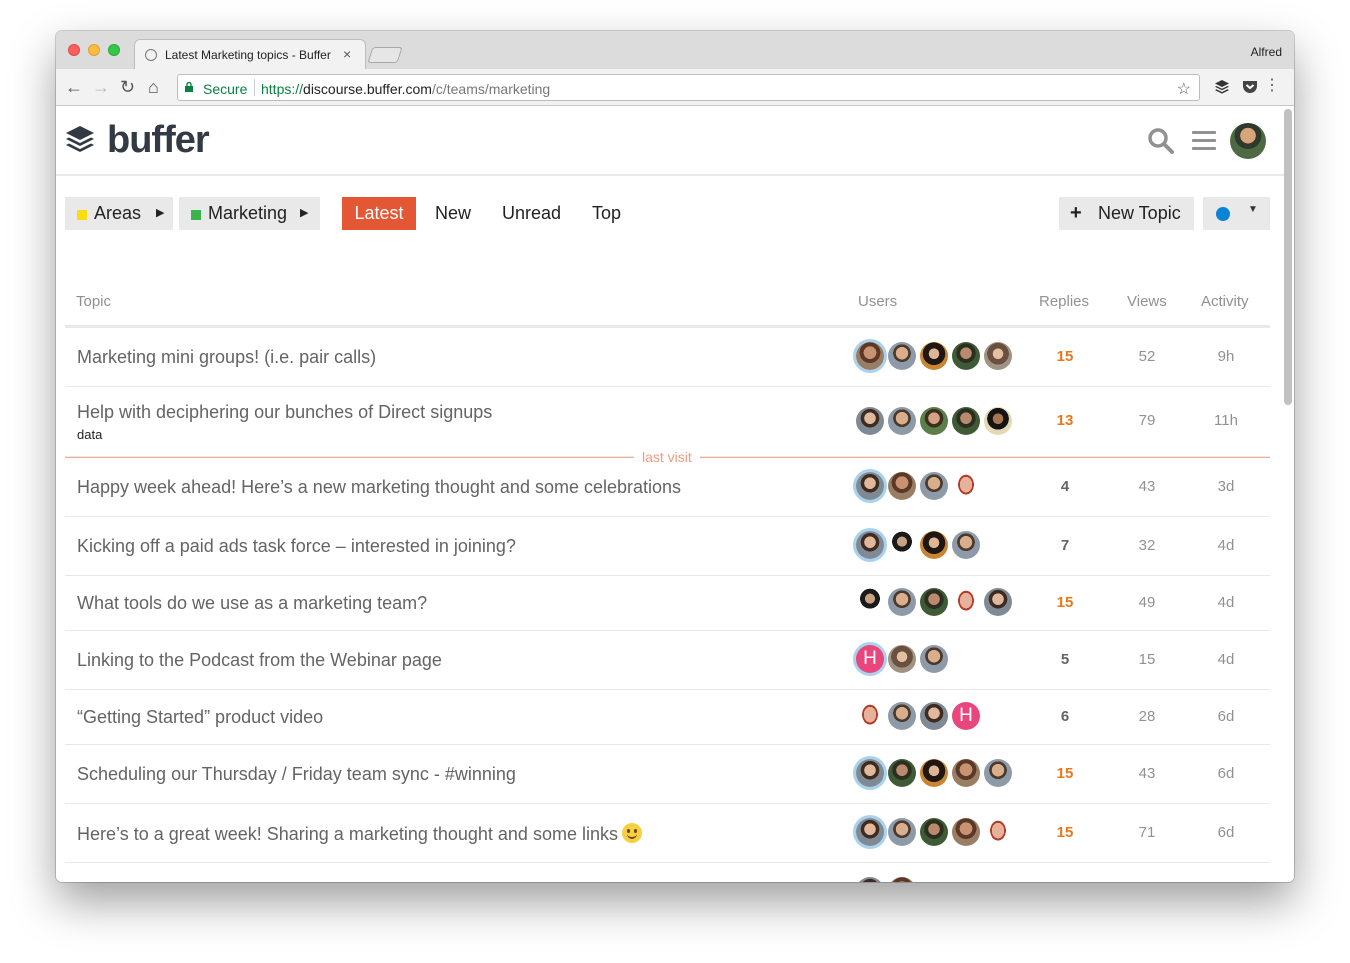 The width and height of the screenshot is (1350, 963). Describe the element at coordinates (1184, 89) in the screenshot. I see `bookmark-star-icon: ☆` at that location.